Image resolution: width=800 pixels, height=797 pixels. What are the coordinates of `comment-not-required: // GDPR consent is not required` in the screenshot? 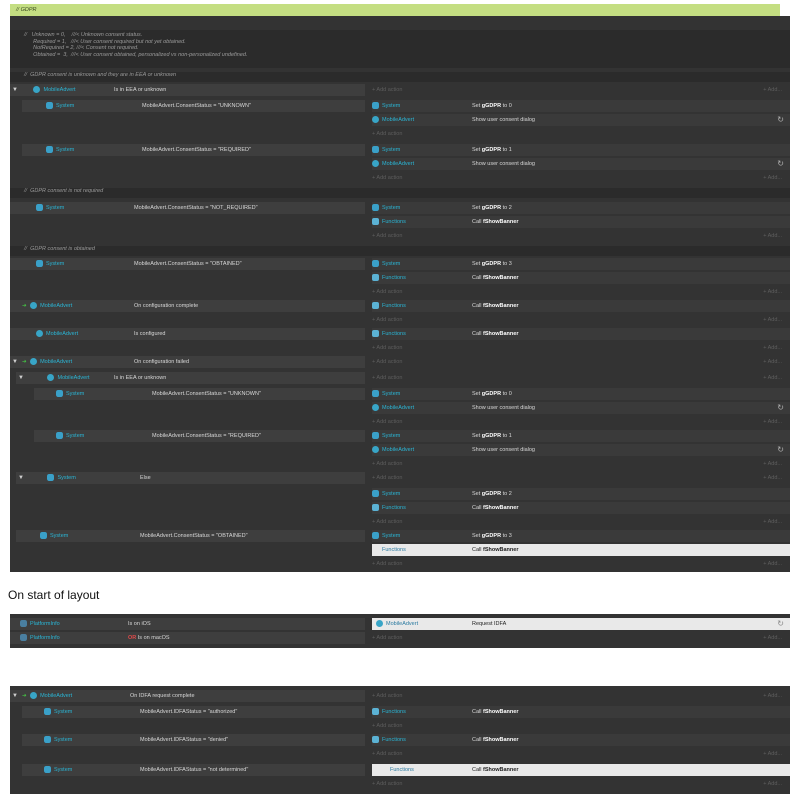 It's located at (400, 193).